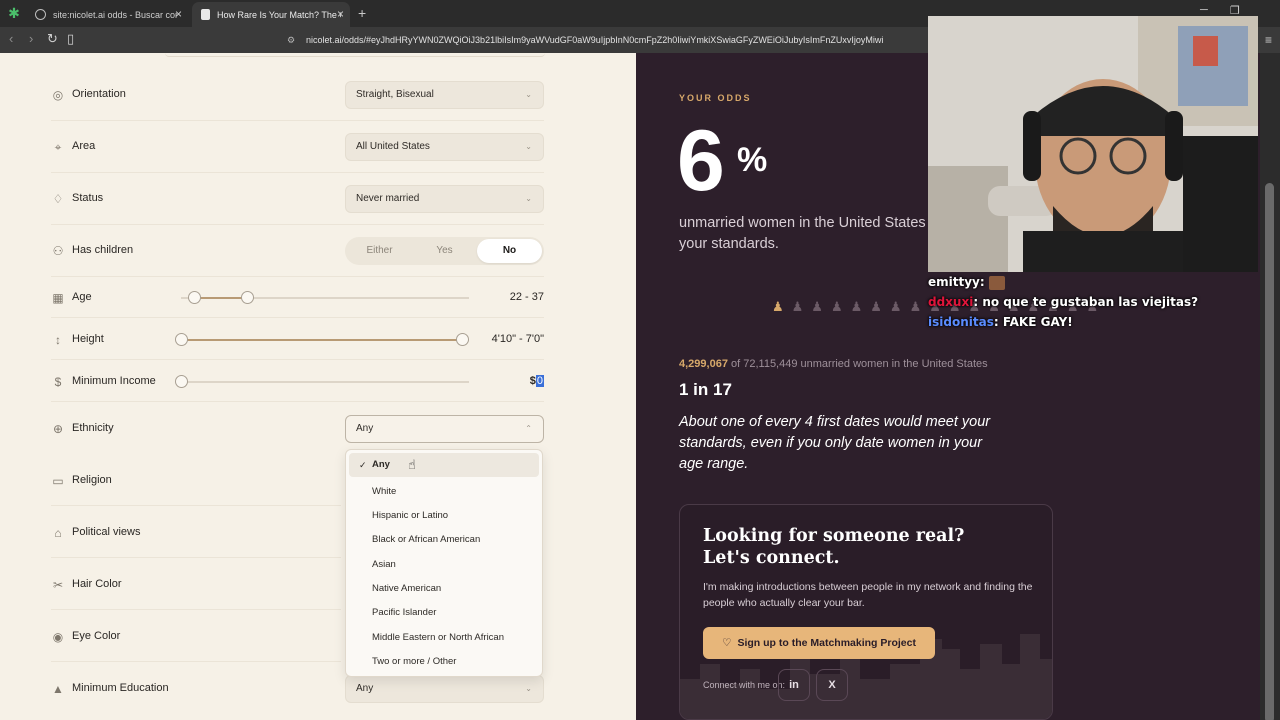 The image size is (1280, 720). I want to click on orientation-select: Straight, Bisexual ⌄, so click(444, 95).